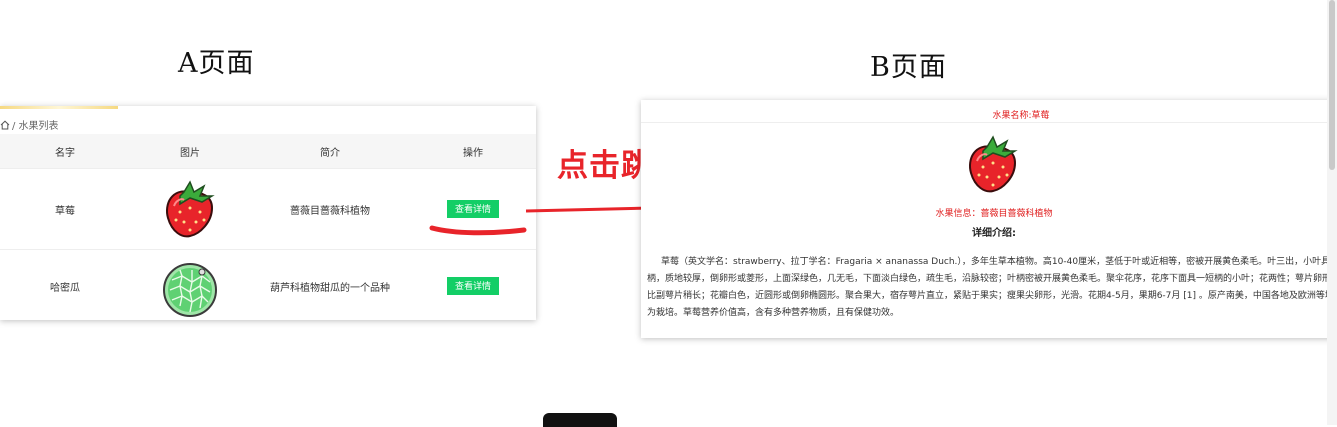 Image resolution: width=1337 pixels, height=427 pixels. Describe the element at coordinates (330, 211) in the screenshot. I see `fruit-intro: 蔷薇目蔷薇科植物` at that location.